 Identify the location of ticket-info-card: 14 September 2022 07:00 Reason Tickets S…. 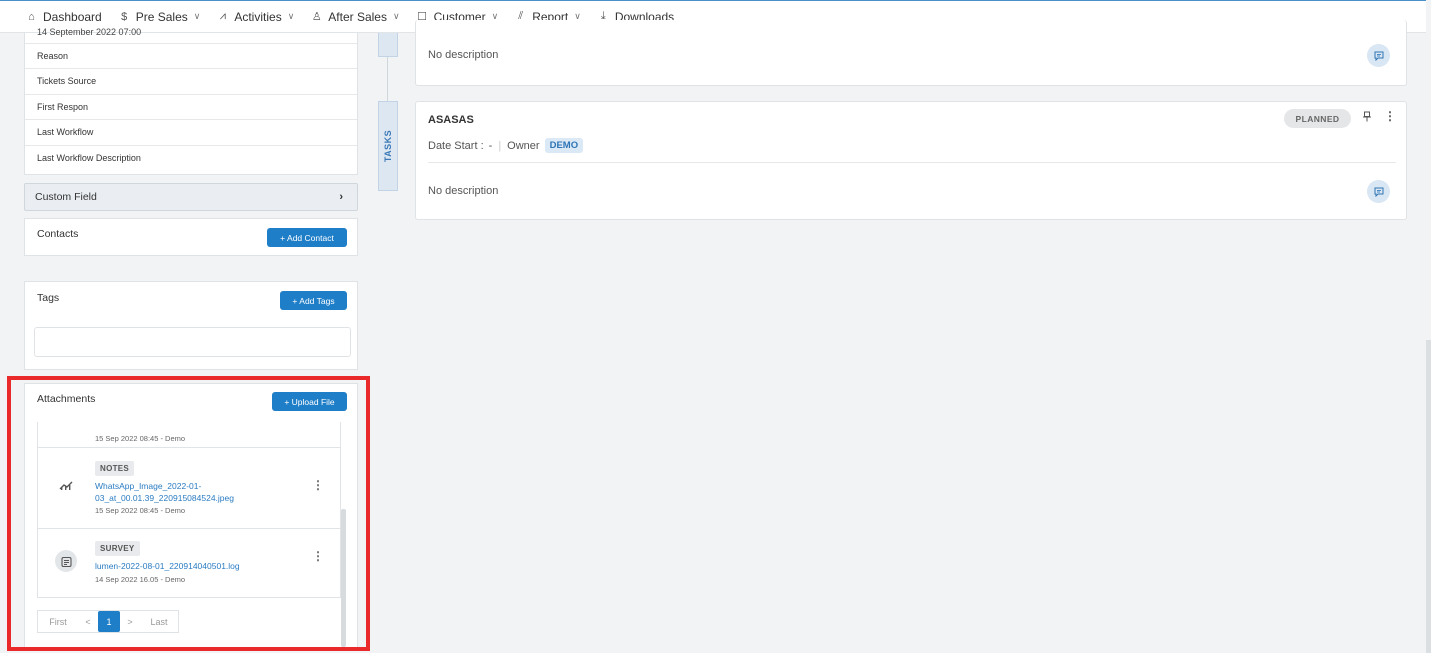
(191, 101).